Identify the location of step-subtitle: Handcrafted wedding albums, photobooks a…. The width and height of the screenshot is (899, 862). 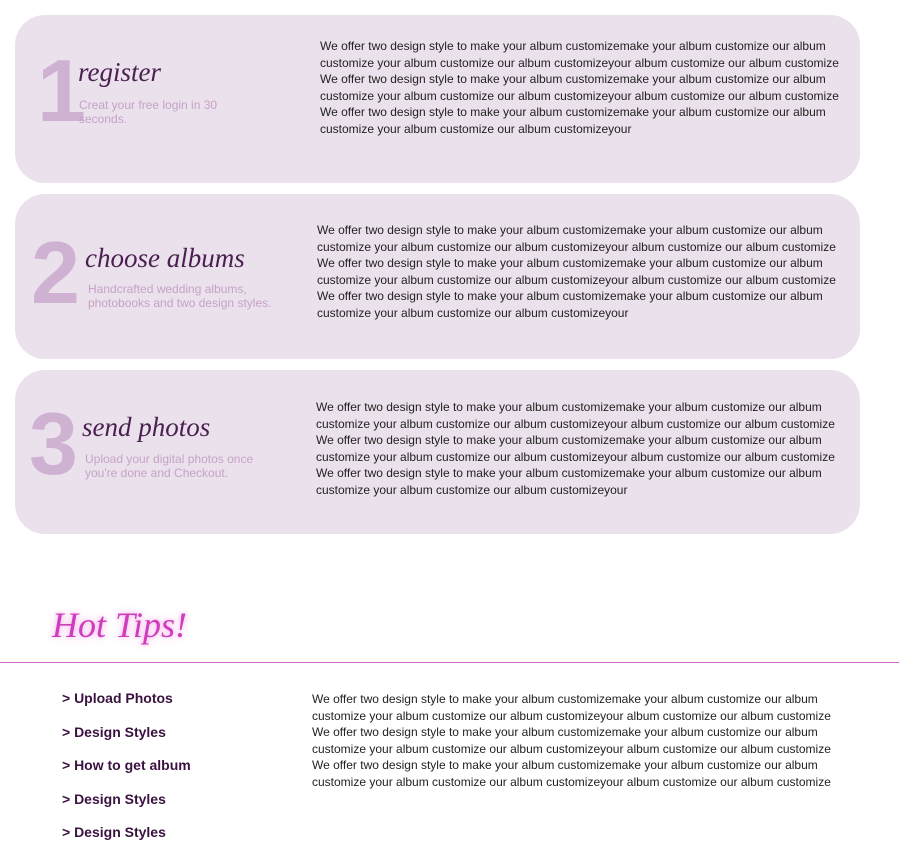
(180, 296).